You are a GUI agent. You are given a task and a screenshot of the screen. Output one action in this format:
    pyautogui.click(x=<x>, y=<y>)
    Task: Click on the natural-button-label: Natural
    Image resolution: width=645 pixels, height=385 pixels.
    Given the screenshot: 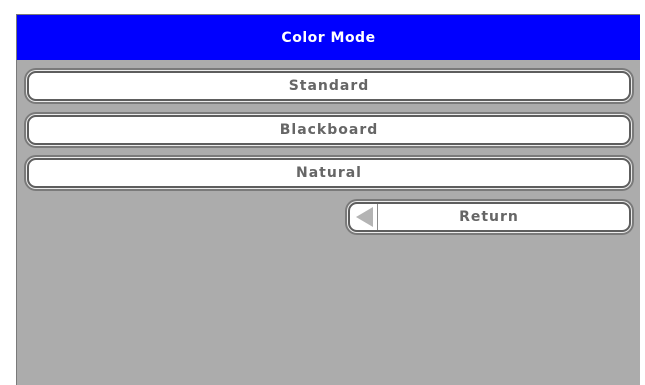 What is the action you would take?
    pyautogui.click(x=329, y=173)
    